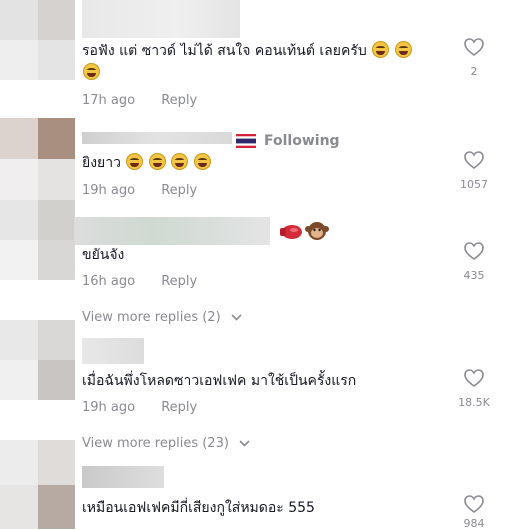 The height and width of the screenshot is (530, 508). Describe the element at coordinates (474, 275) in the screenshot. I see `like-count: 435` at that location.